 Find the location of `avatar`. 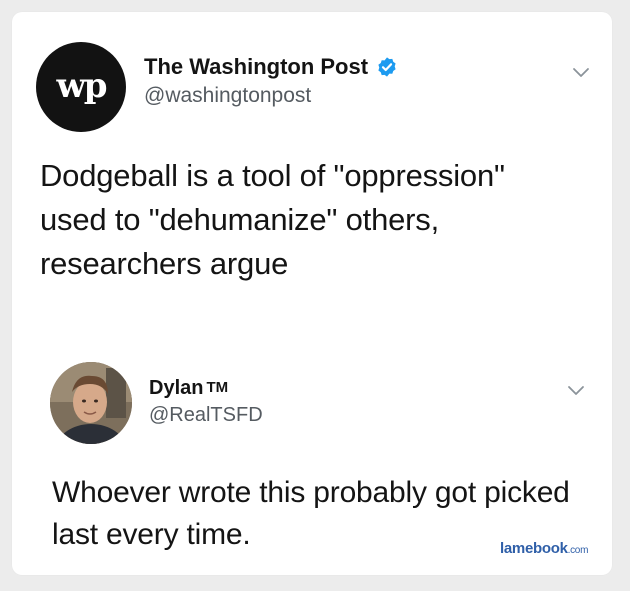

avatar is located at coordinates (91, 403).